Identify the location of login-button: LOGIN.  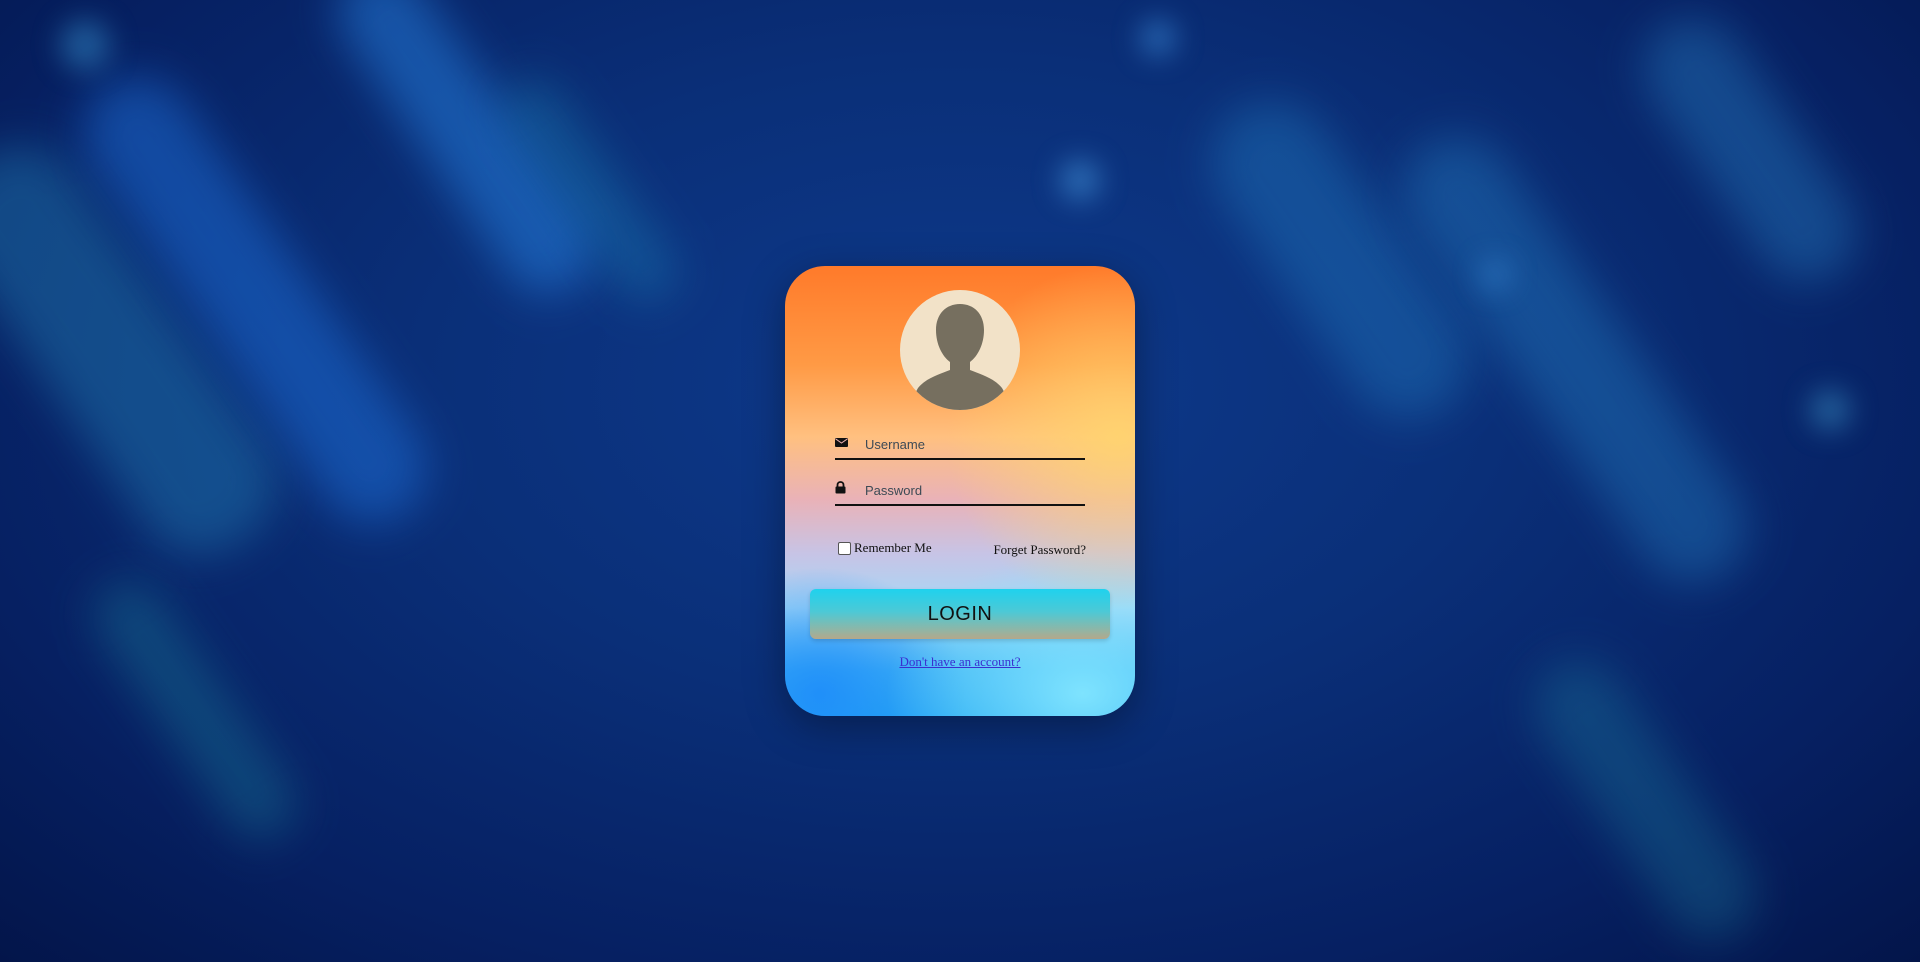
(960, 614).